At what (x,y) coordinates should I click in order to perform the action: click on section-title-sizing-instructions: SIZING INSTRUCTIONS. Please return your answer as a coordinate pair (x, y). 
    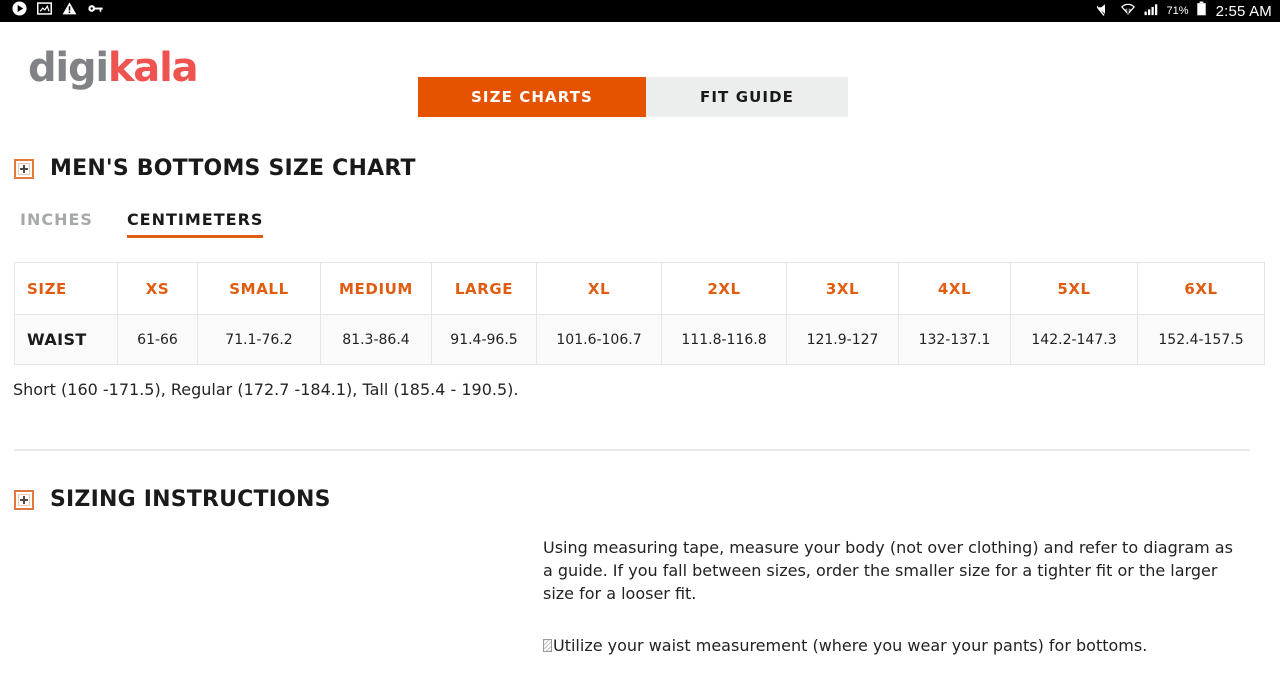
    Looking at the image, I should click on (190, 499).